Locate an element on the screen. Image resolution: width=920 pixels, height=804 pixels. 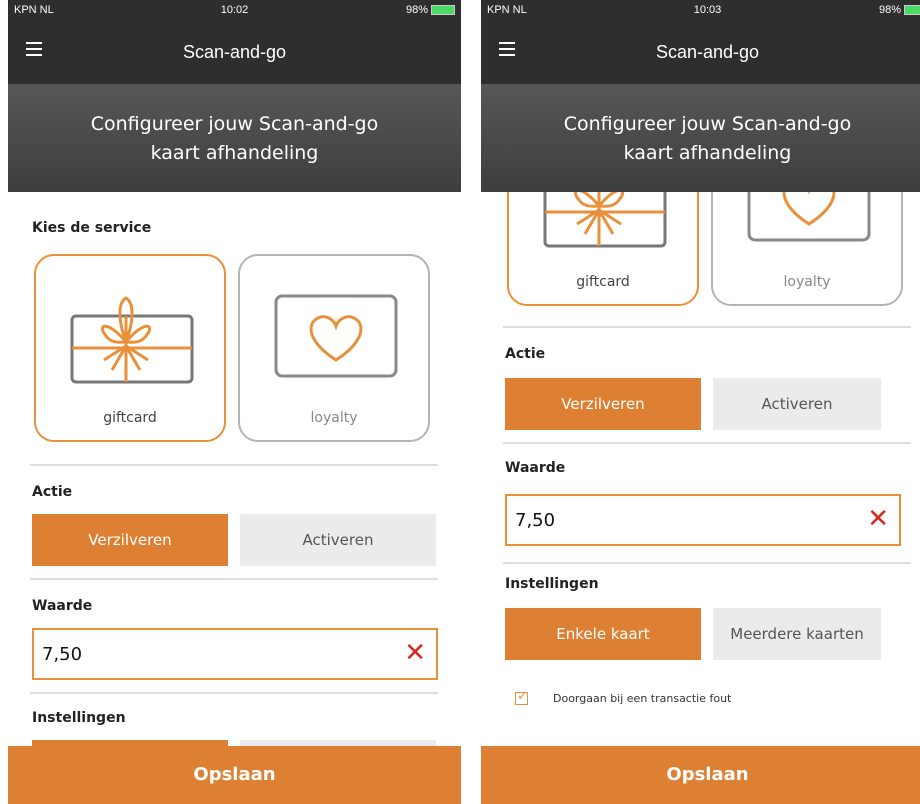
status-bar: KPN NL 10:03 98% is located at coordinates (700, 10).